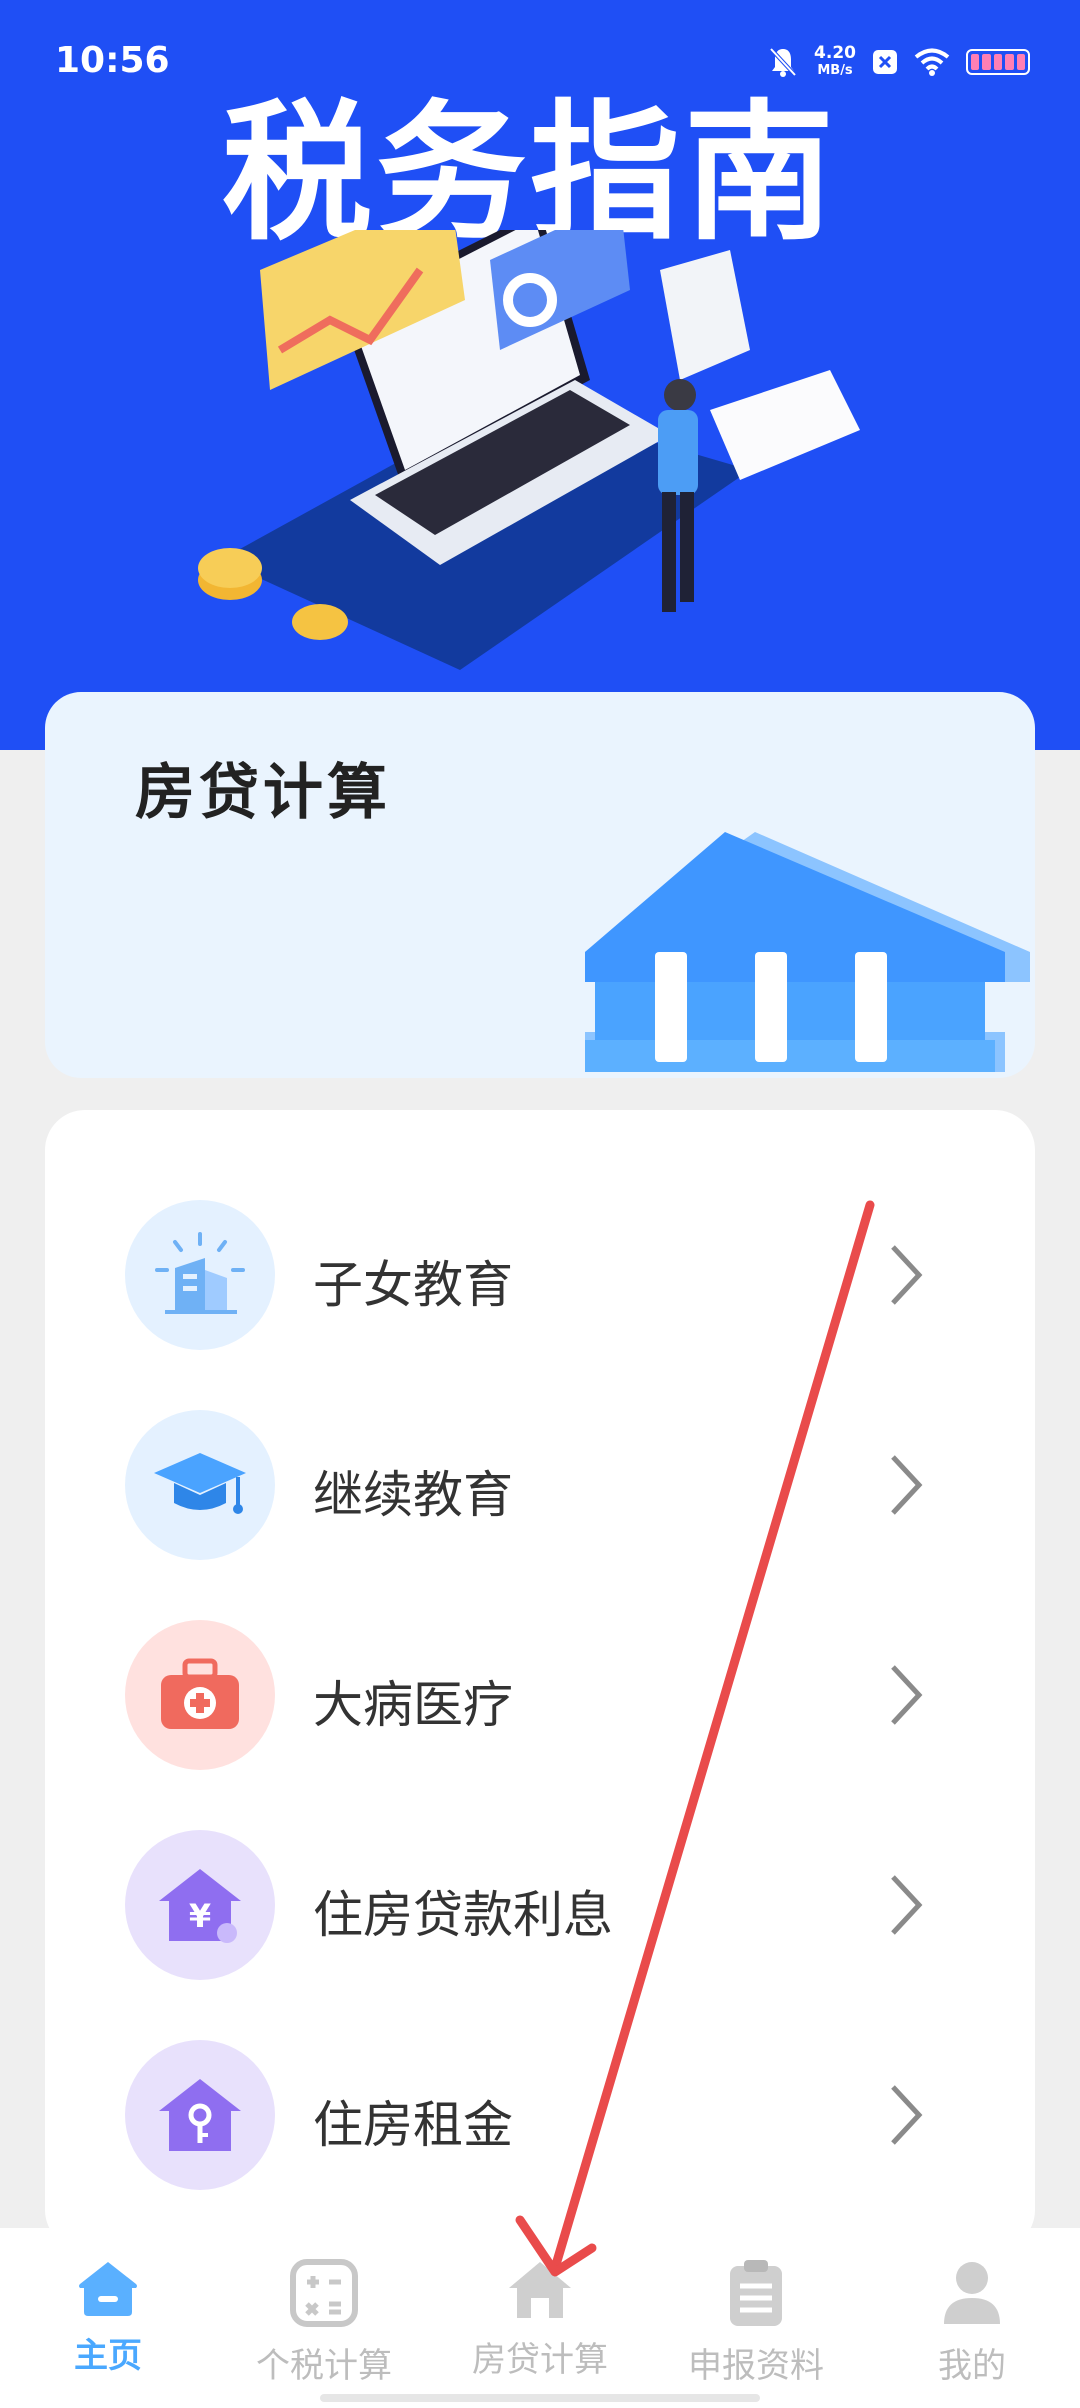 This screenshot has height=2408, width=1080. Describe the element at coordinates (413, 1285) in the screenshot. I see `list-item-label: 子女教育` at that location.